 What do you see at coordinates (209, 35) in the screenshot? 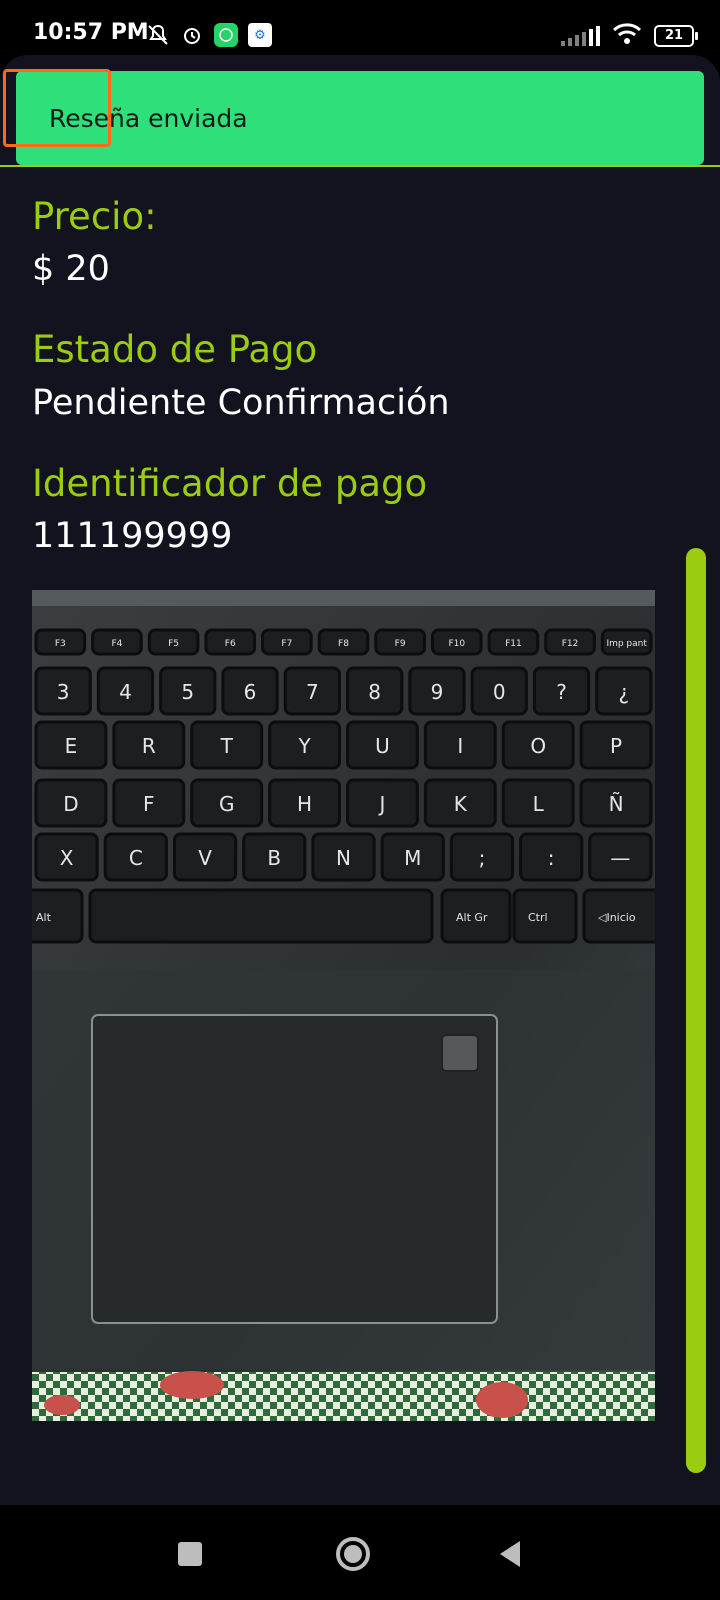
I see `status-icons: ⚙` at bounding box center [209, 35].